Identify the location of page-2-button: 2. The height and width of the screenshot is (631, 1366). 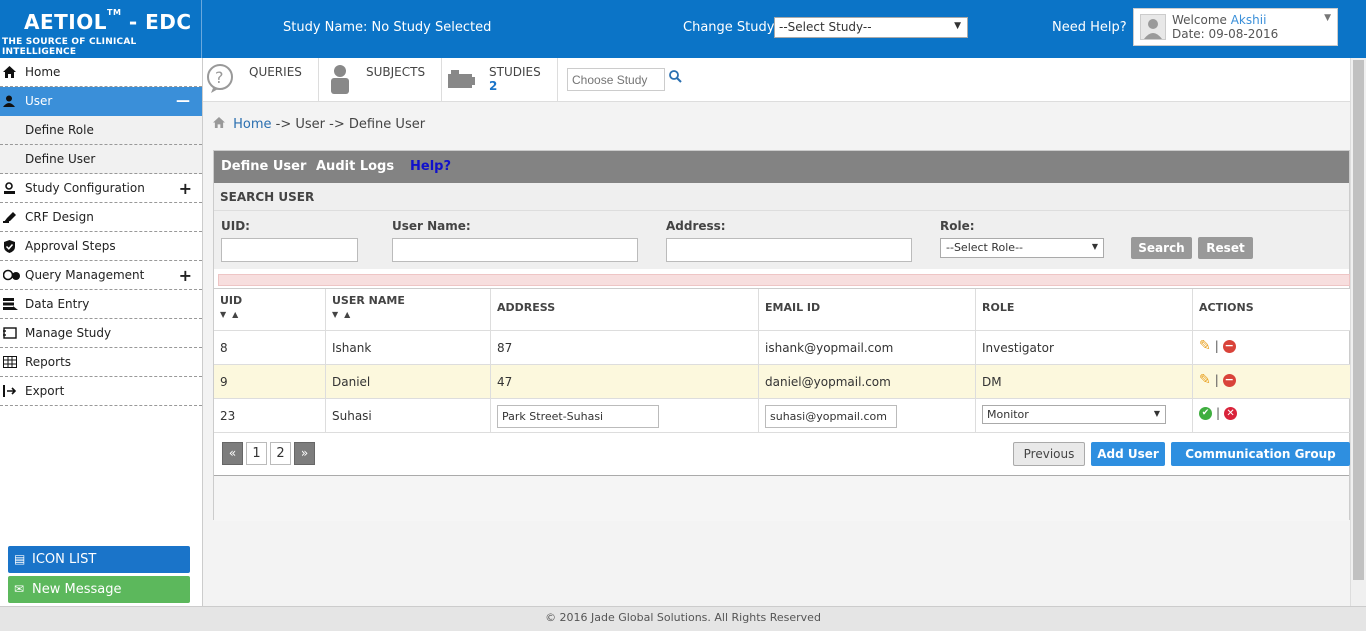
(280, 453).